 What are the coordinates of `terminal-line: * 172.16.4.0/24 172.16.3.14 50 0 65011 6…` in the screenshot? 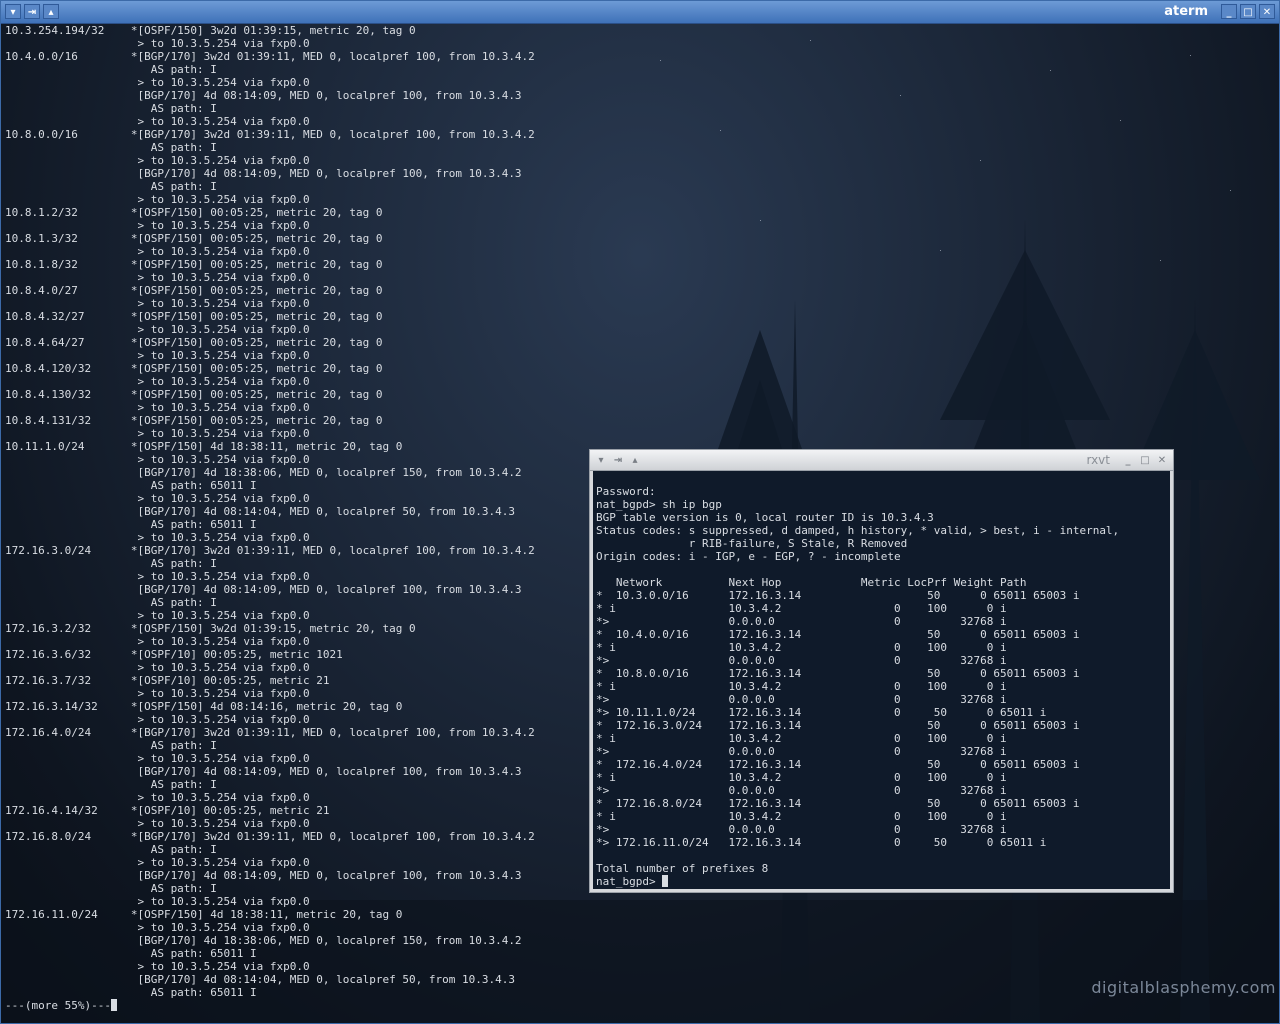 It's located at (838, 764).